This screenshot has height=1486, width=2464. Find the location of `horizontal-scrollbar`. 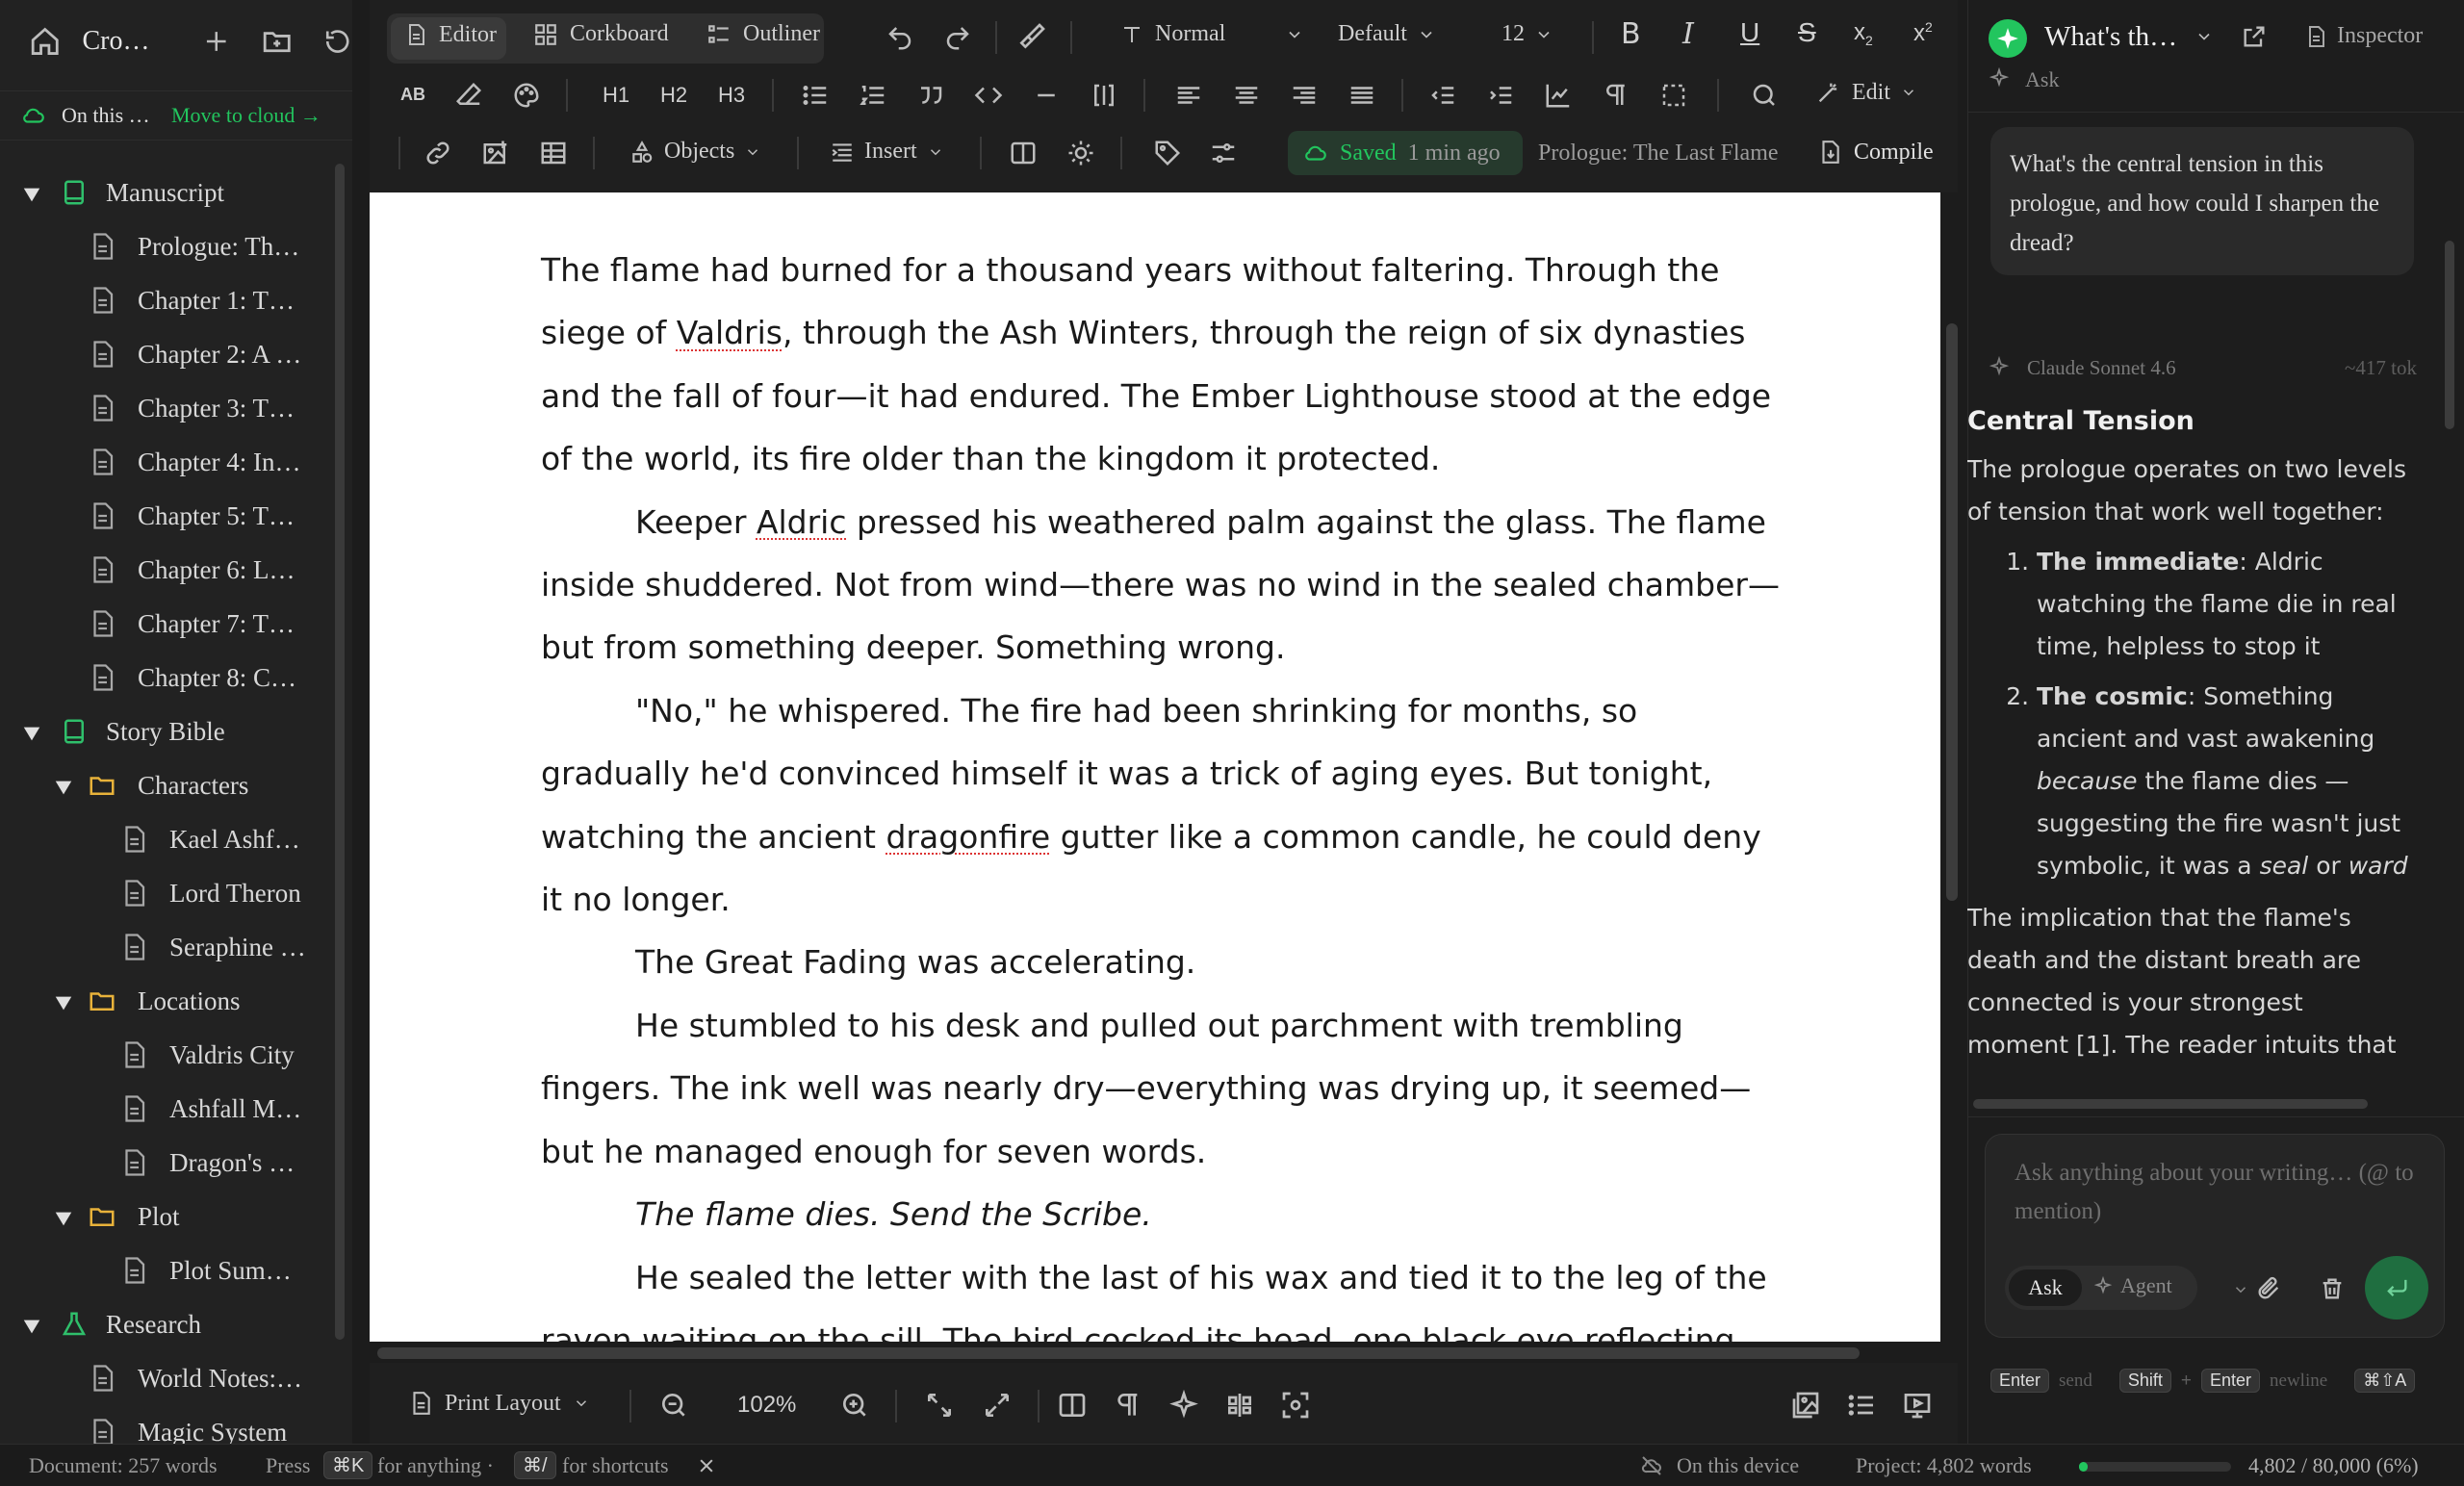

horizontal-scrollbar is located at coordinates (1118, 1353).